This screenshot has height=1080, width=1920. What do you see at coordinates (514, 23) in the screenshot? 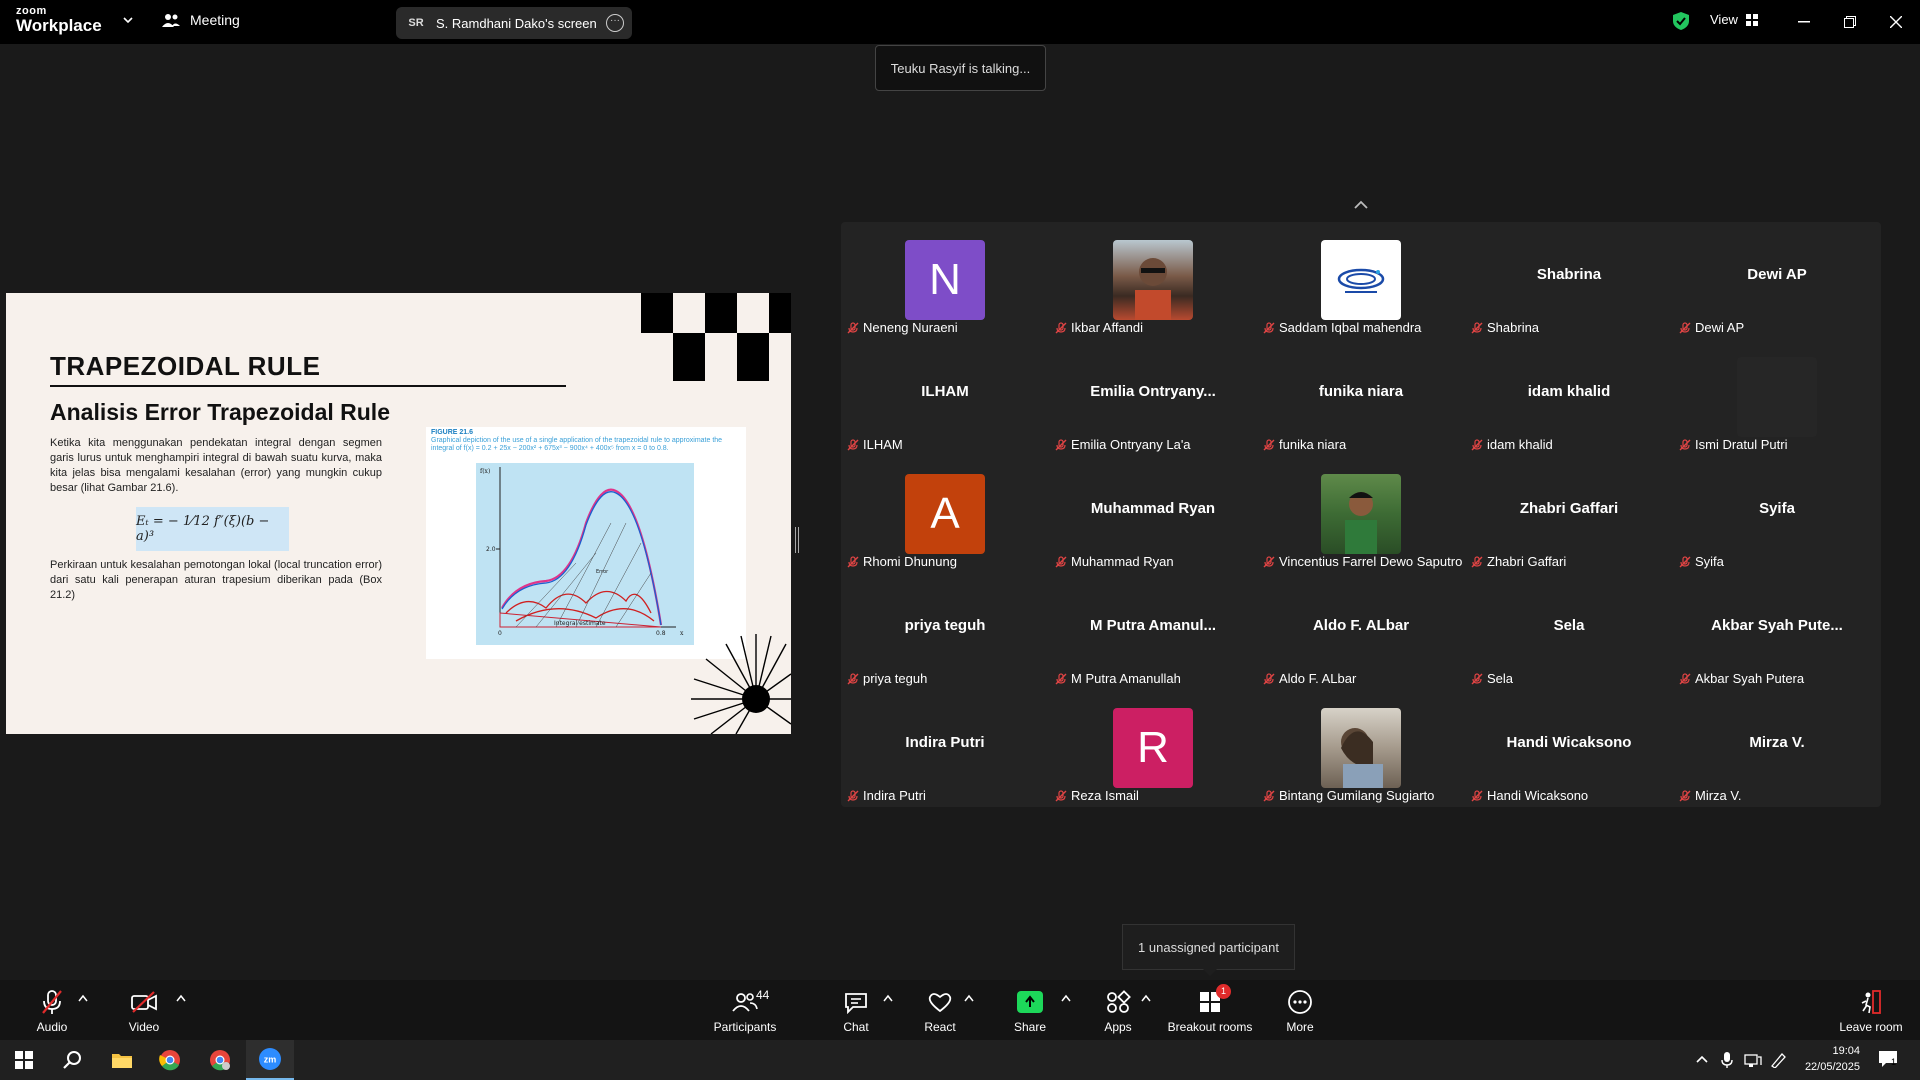
I see `shared-screen-pill: SR S. Ramdhani Dako's screen ···` at bounding box center [514, 23].